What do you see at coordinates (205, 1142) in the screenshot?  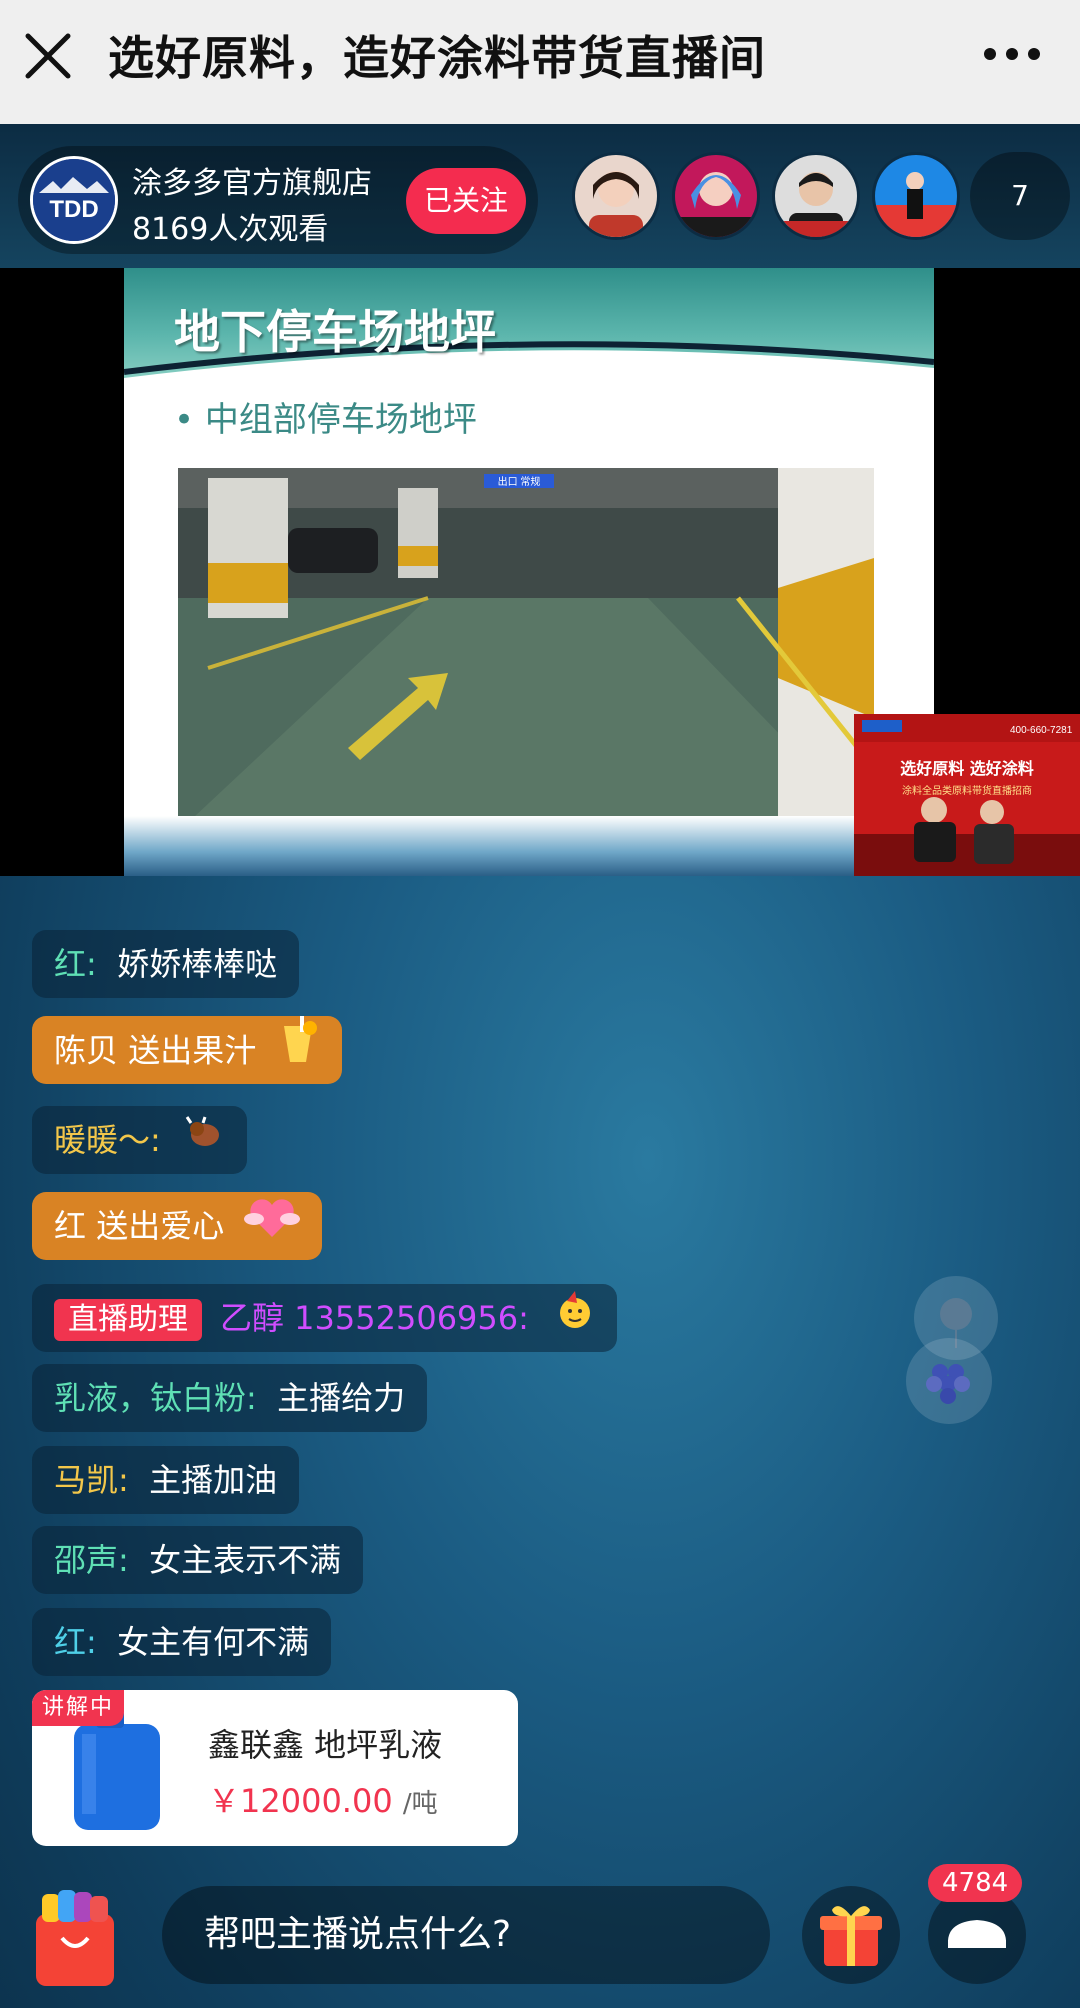 I see `bull-icon` at bounding box center [205, 1142].